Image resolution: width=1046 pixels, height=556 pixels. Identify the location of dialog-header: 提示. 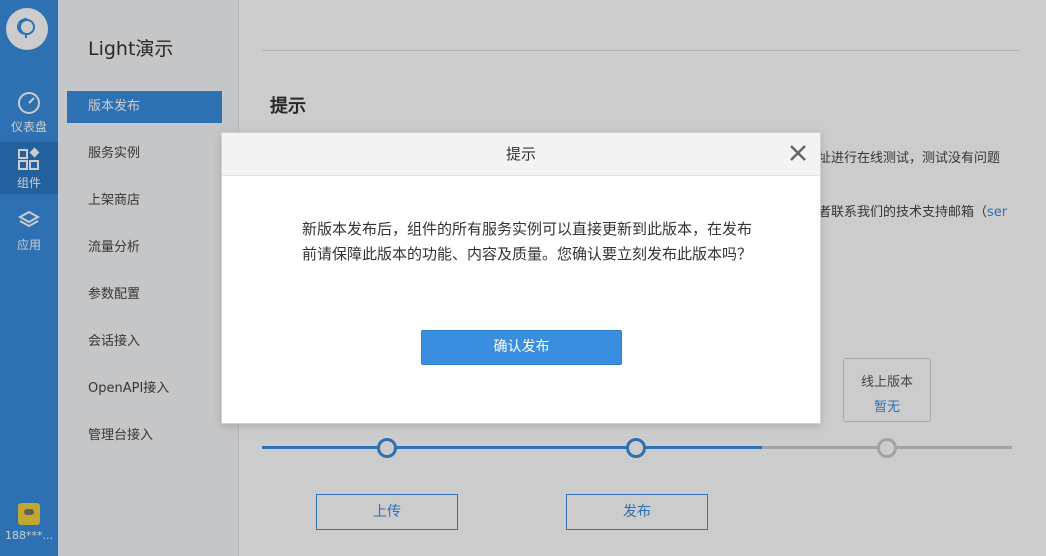
(521, 154).